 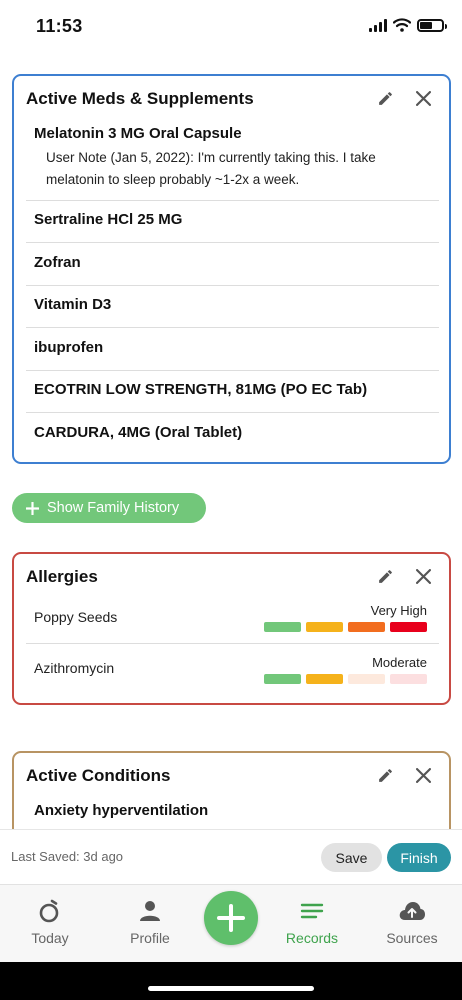 I want to click on home-indicator-area, so click(x=231, y=981).